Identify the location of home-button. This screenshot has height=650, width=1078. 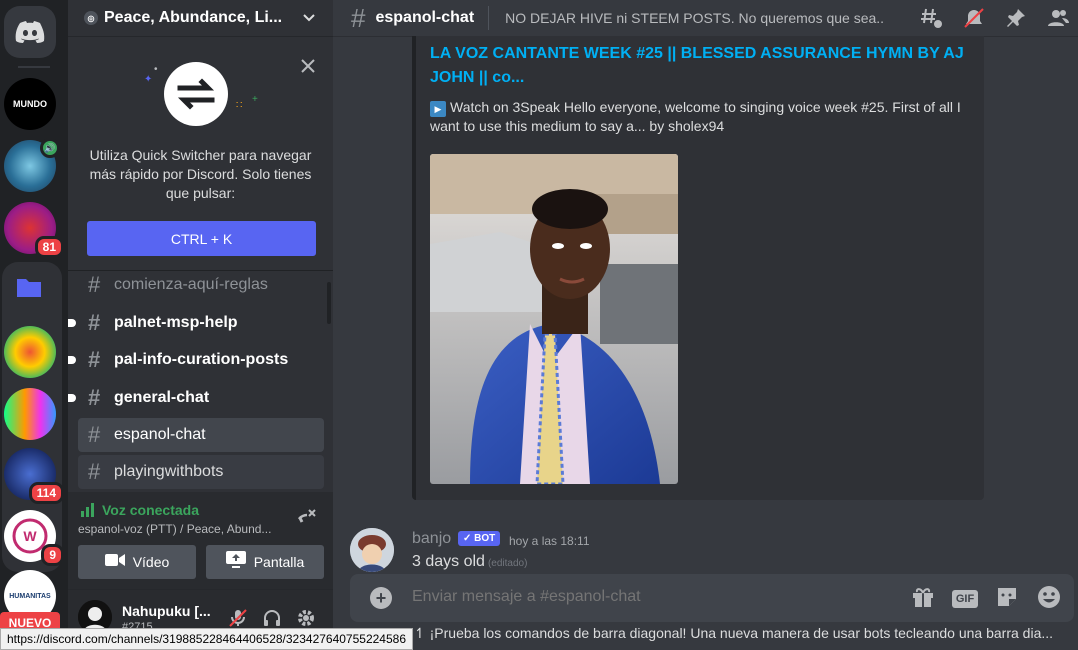
(30, 32).